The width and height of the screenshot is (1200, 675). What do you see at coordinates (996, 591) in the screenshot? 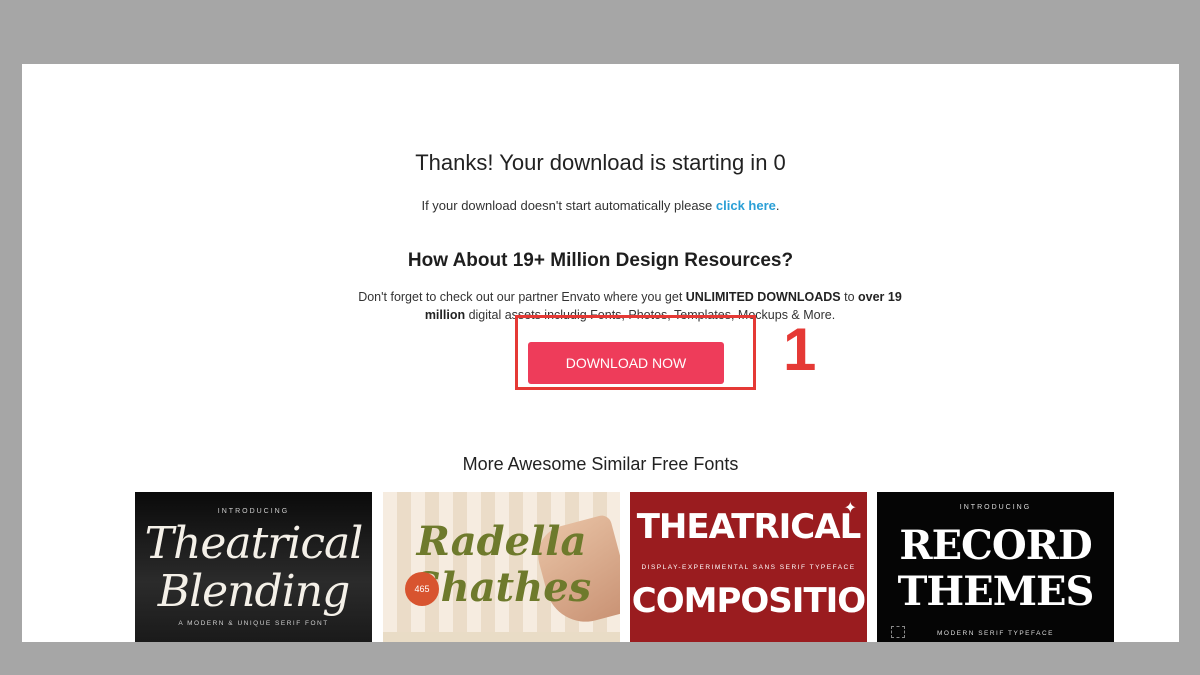
I see `card-title-line2: THEMES` at bounding box center [996, 591].